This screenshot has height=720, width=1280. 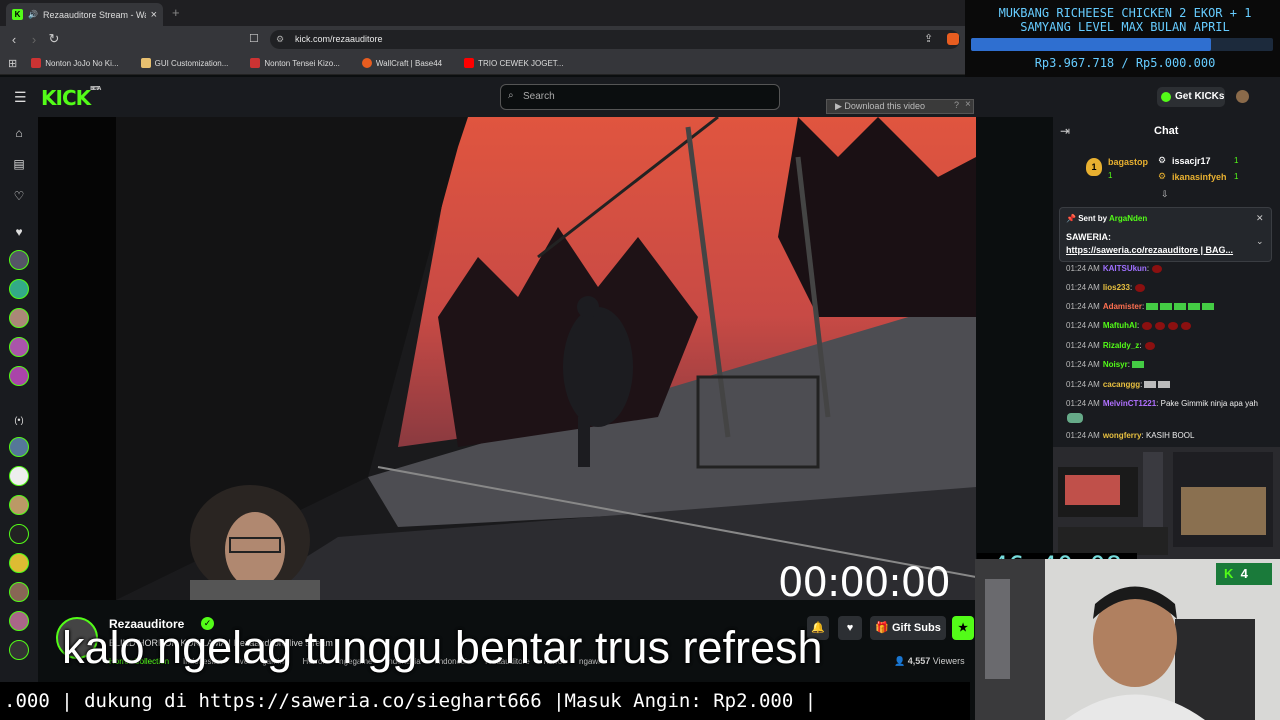 I want to click on viewers-icon: 👤, so click(x=901, y=661).